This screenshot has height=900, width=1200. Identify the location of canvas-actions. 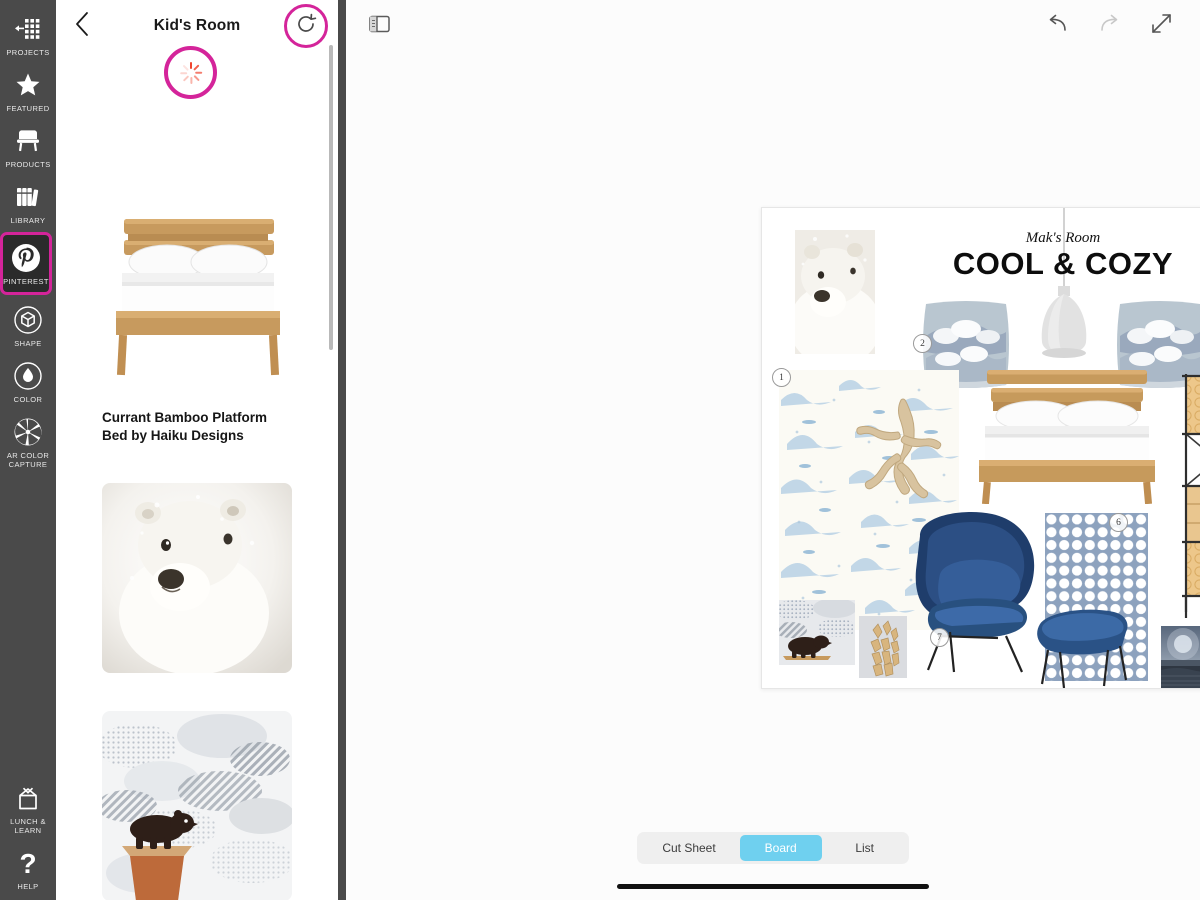
(1109, 26).